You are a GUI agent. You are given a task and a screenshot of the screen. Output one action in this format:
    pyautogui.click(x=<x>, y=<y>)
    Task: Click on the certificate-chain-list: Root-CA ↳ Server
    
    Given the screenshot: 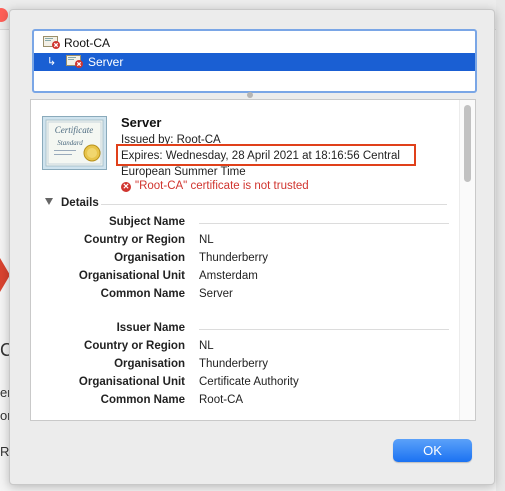 What is the action you would take?
    pyautogui.click(x=254, y=61)
    